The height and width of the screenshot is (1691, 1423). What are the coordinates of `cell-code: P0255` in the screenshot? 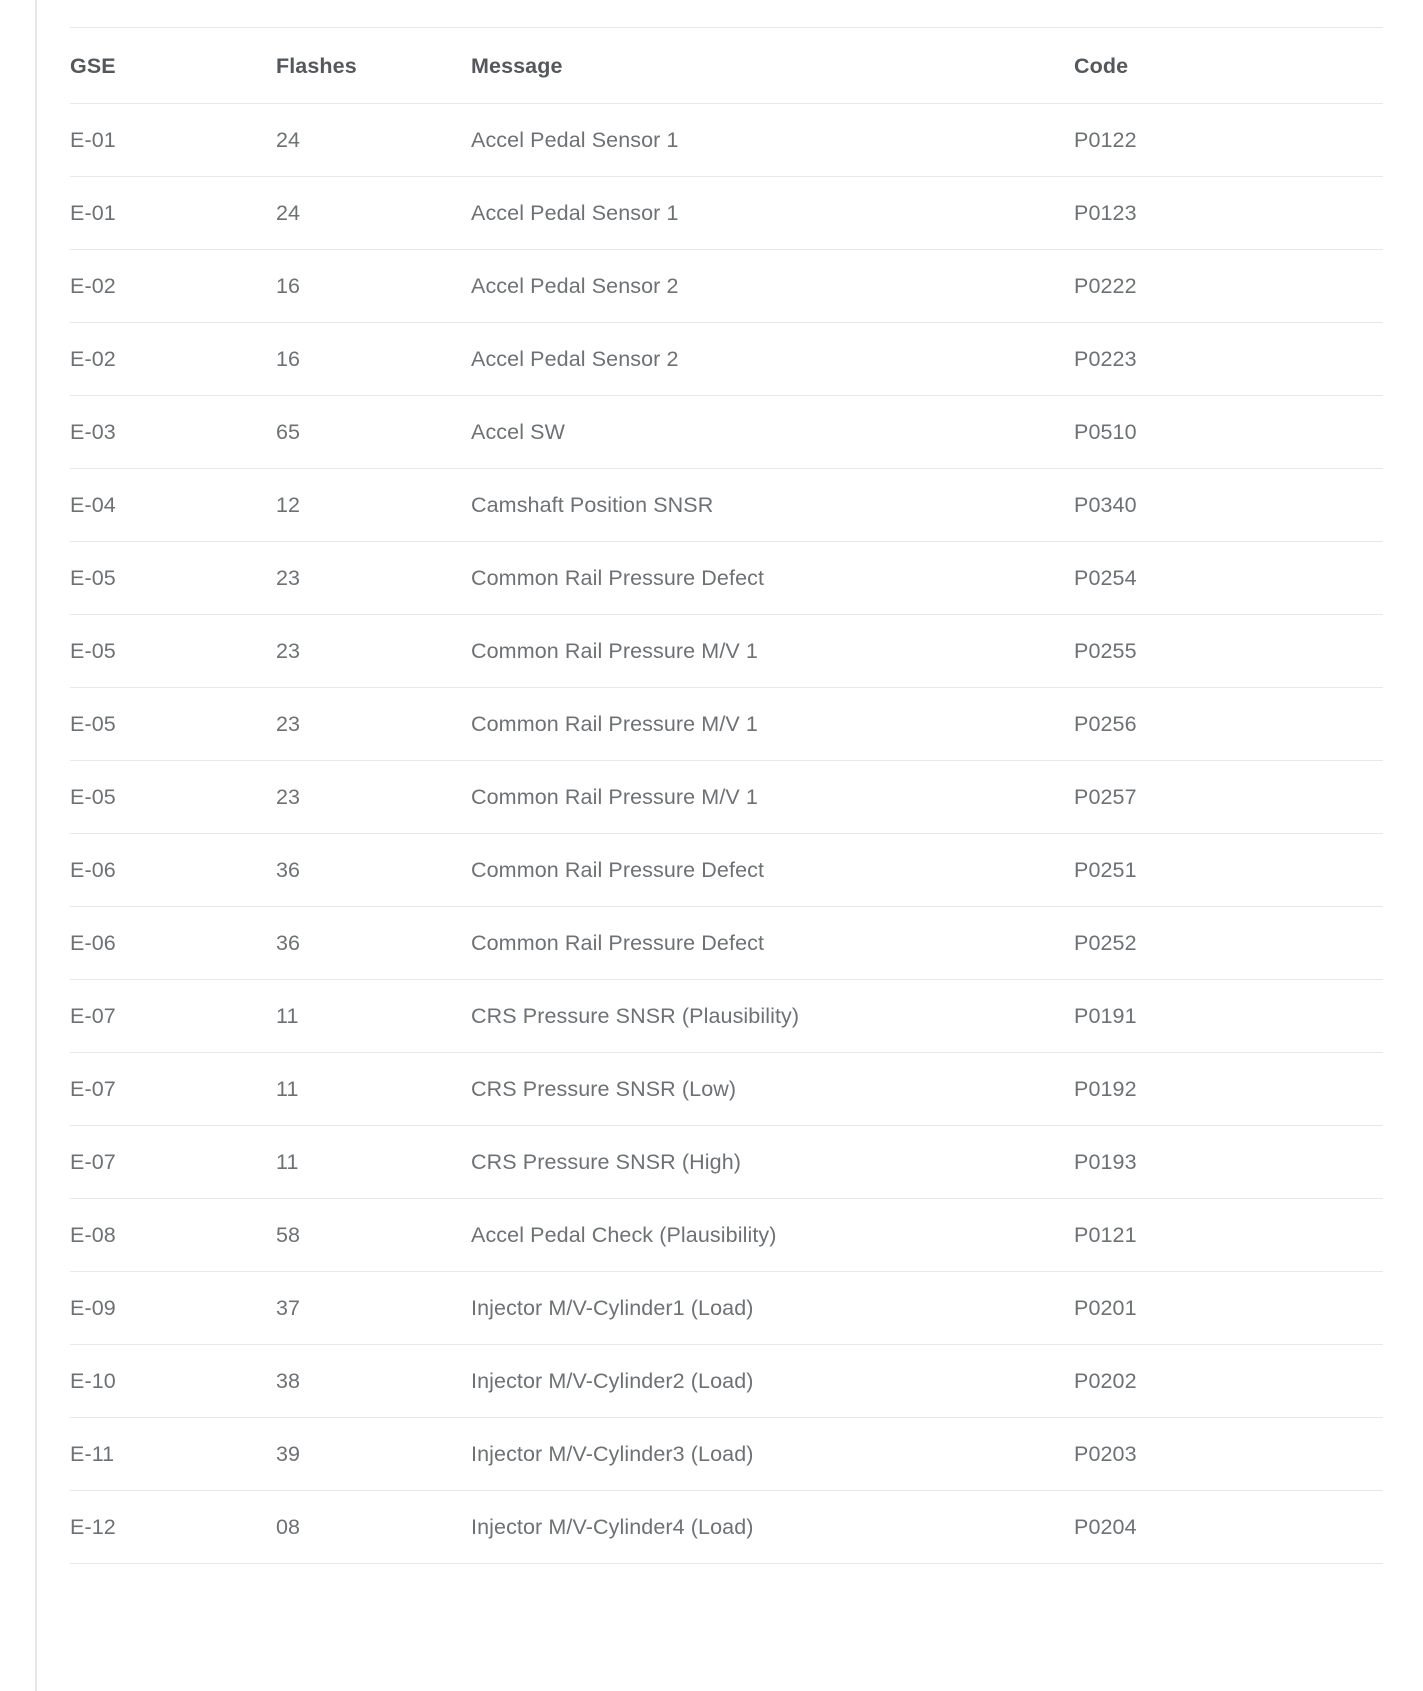 It's located at (1105, 650).